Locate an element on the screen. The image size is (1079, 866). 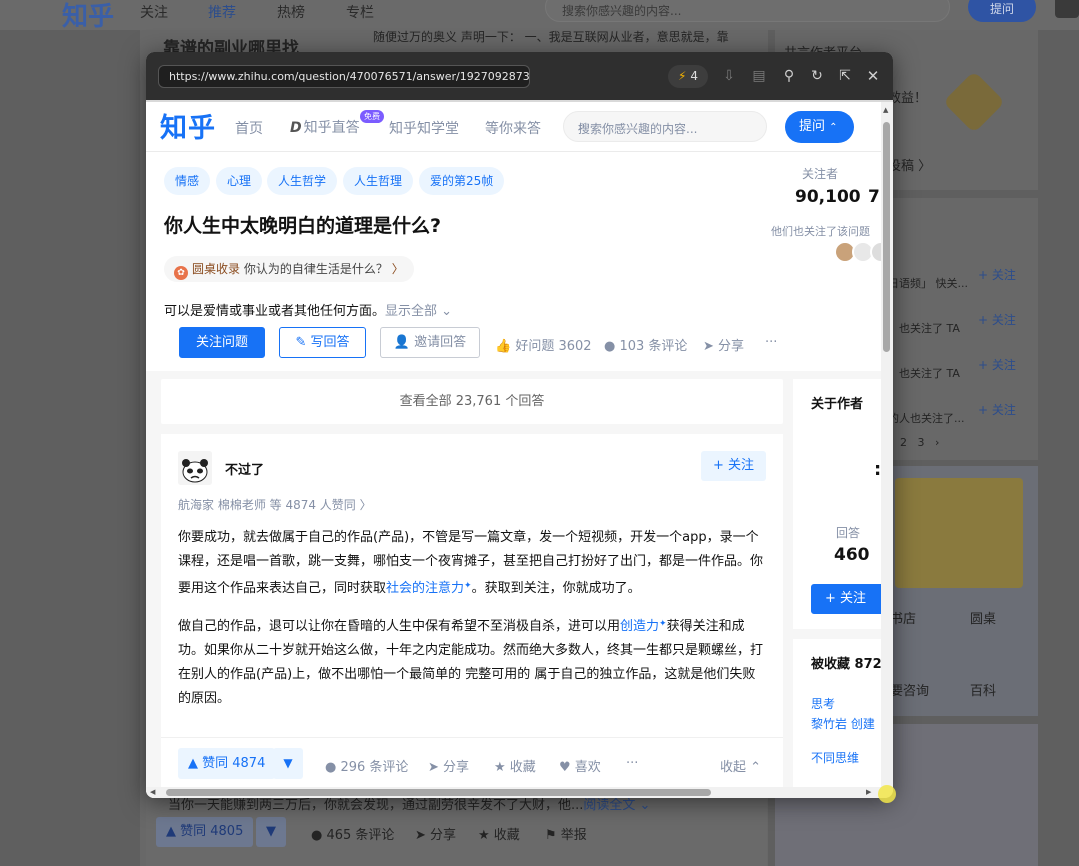
show-all-link: 显示全部 ⌄ is located at coordinates (418, 311).